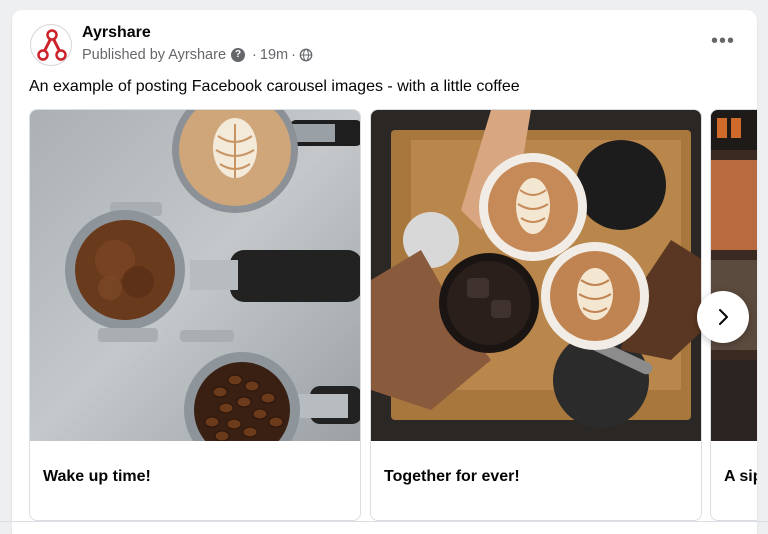 This screenshot has height=534, width=768. What do you see at coordinates (452, 476) in the screenshot?
I see `card-title: Together for ever!` at bounding box center [452, 476].